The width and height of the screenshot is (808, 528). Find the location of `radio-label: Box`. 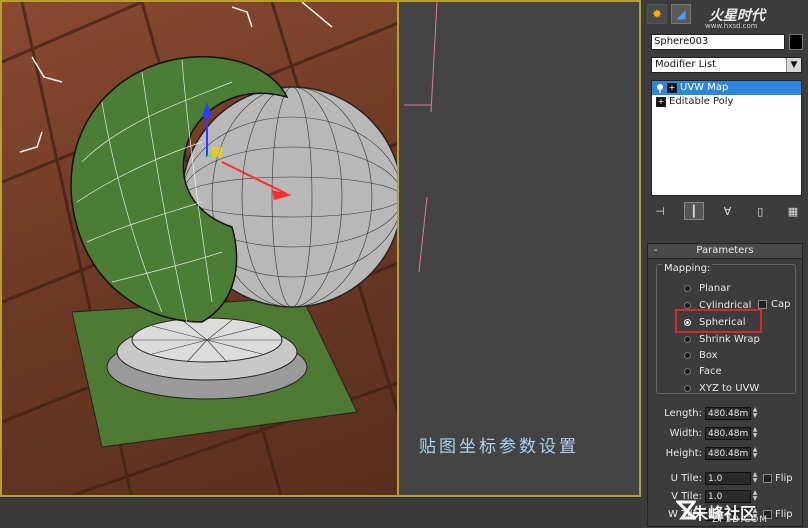

radio-label: Box is located at coordinates (708, 355).